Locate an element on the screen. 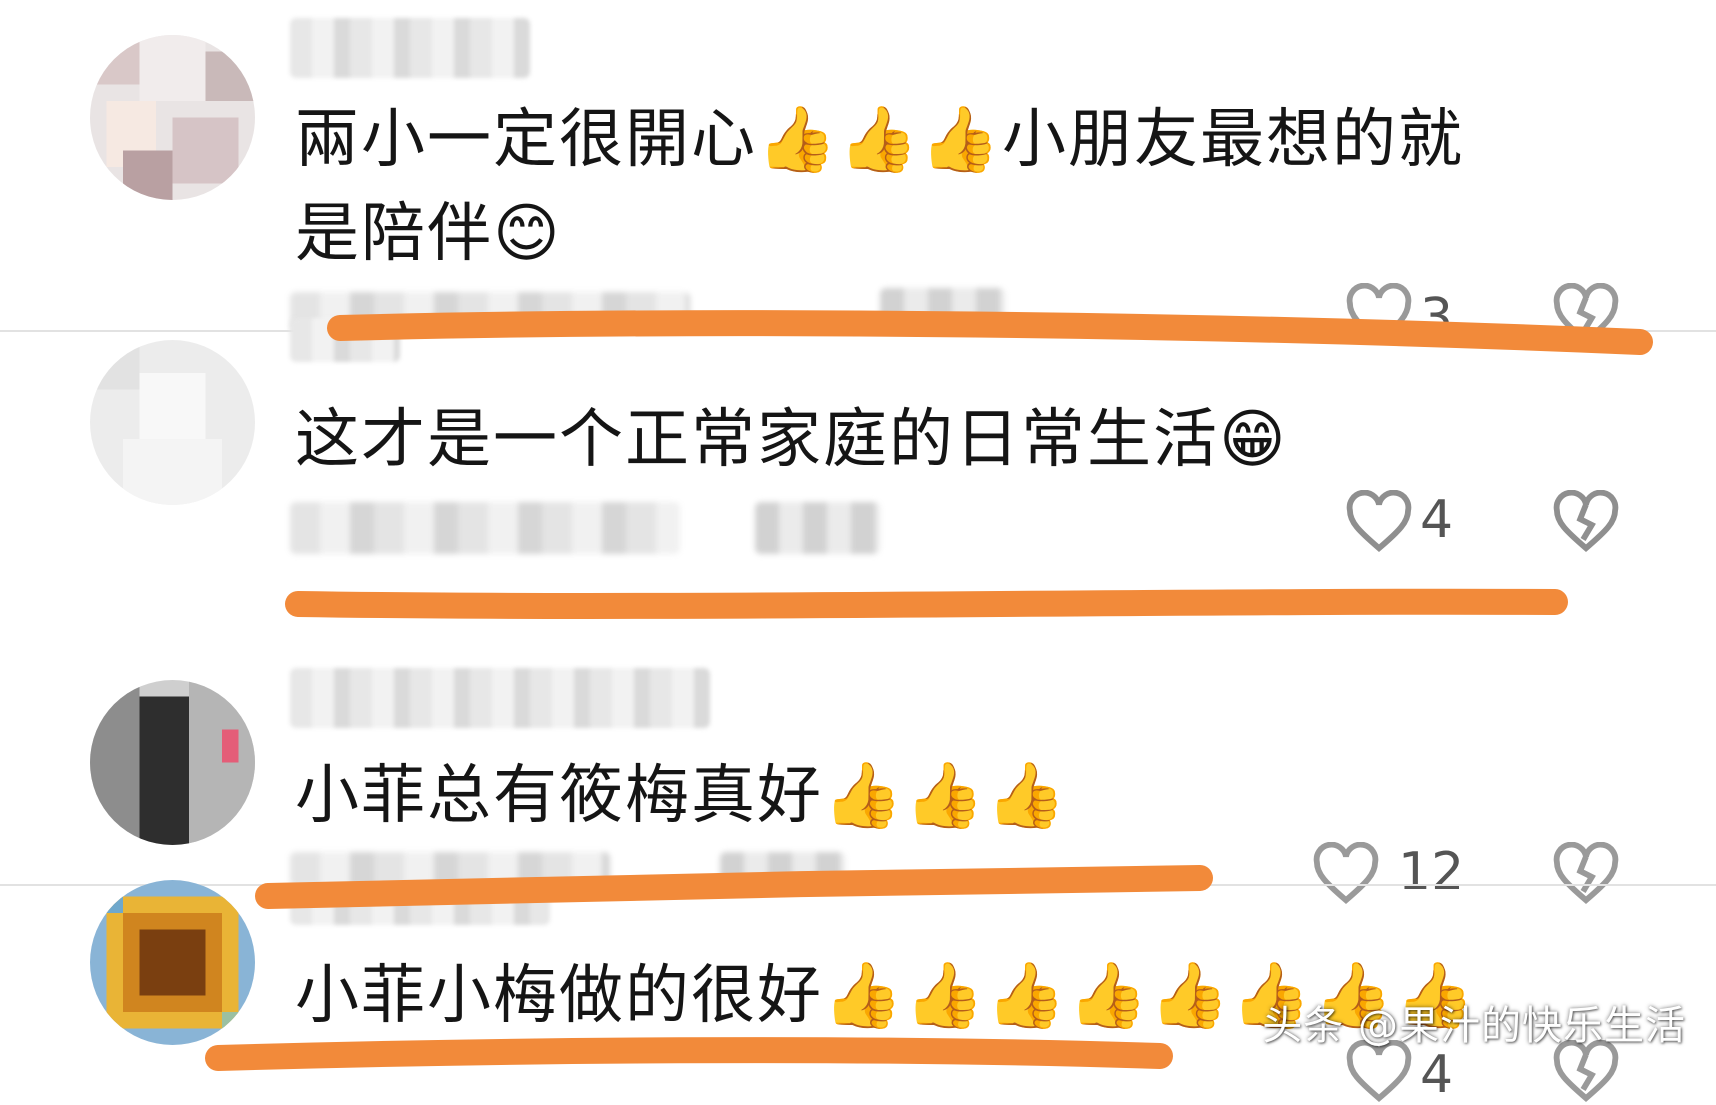  like-count: 3 is located at coordinates (1437, 318).